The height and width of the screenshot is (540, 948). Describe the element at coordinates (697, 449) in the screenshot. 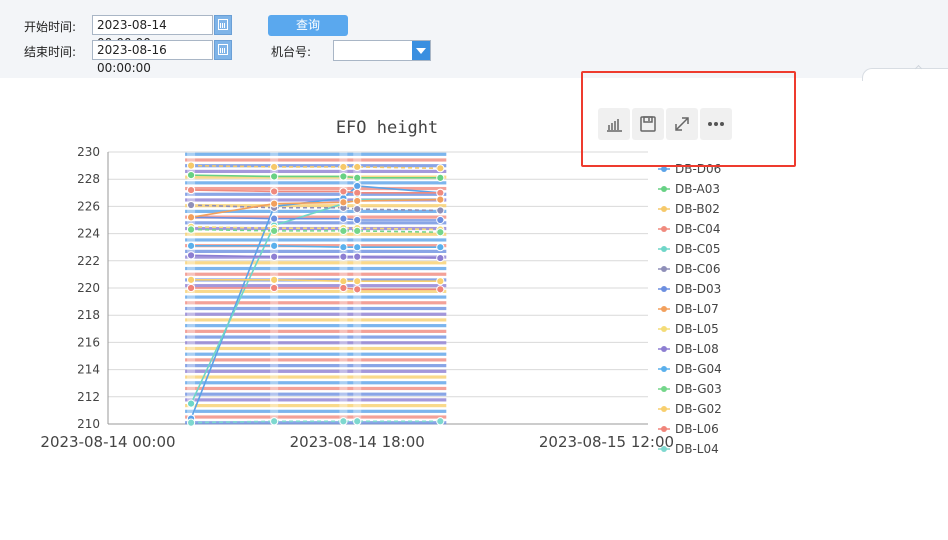

I see `legend-label: DB-L04` at that location.